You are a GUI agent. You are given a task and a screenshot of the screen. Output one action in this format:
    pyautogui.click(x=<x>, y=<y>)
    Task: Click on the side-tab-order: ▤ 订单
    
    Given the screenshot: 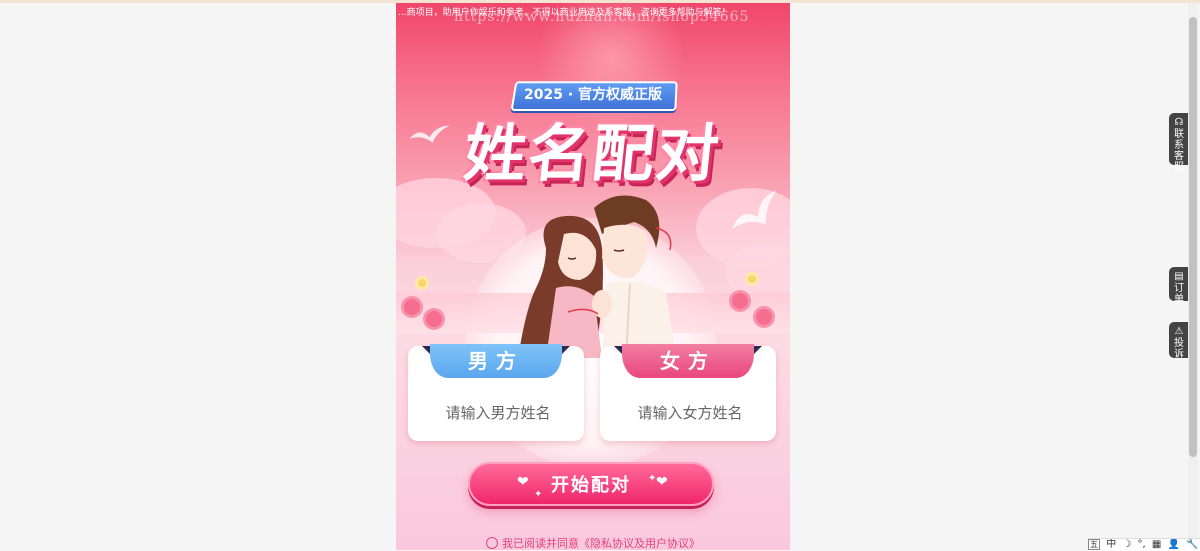 What is the action you would take?
    pyautogui.click(x=1179, y=286)
    